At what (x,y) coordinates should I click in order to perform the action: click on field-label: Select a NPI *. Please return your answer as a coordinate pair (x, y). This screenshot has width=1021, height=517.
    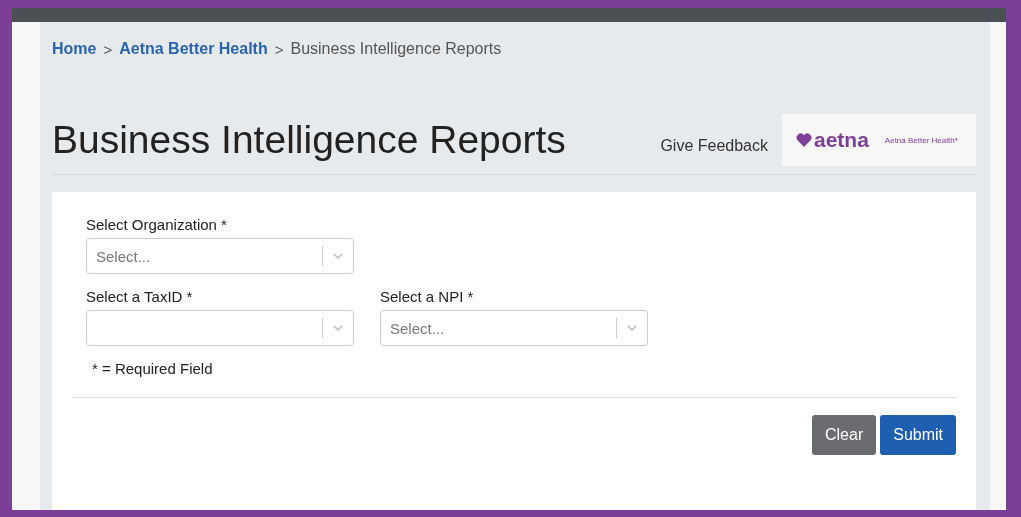
    Looking at the image, I should click on (427, 296).